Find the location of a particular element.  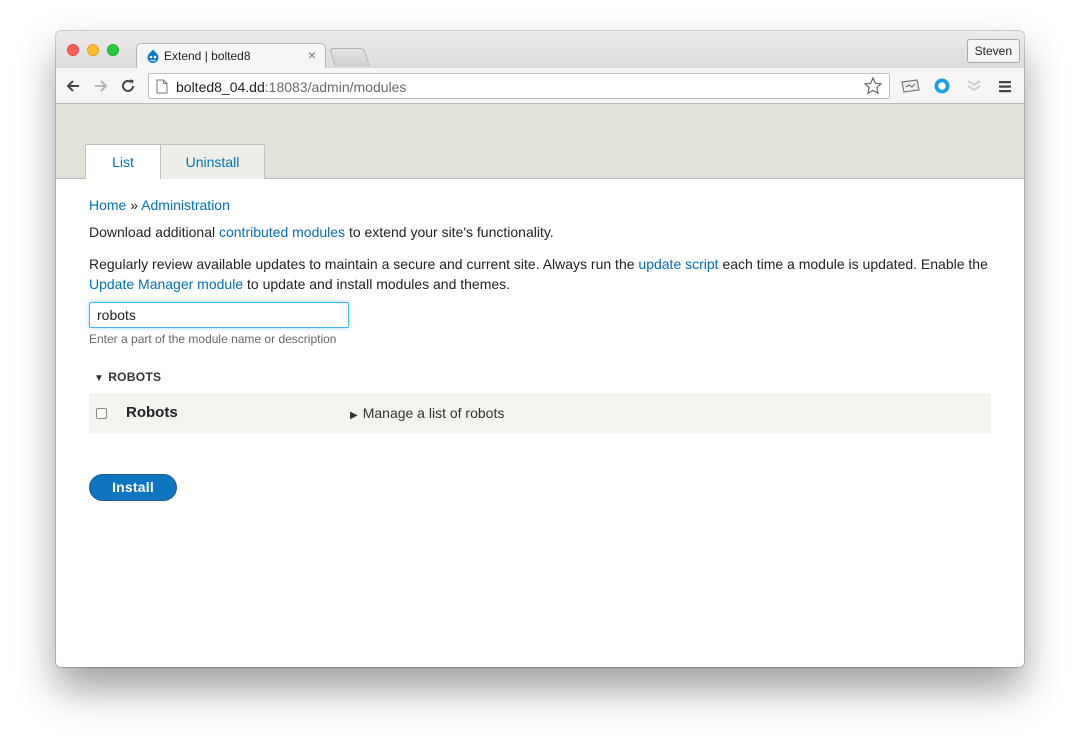

drupal-icon is located at coordinates (153, 56).